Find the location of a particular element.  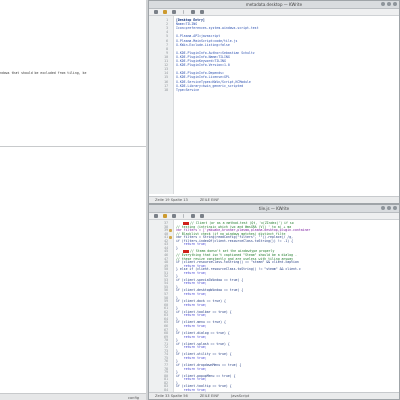

code-text: Type=Service is located at coordinates (188, 89).